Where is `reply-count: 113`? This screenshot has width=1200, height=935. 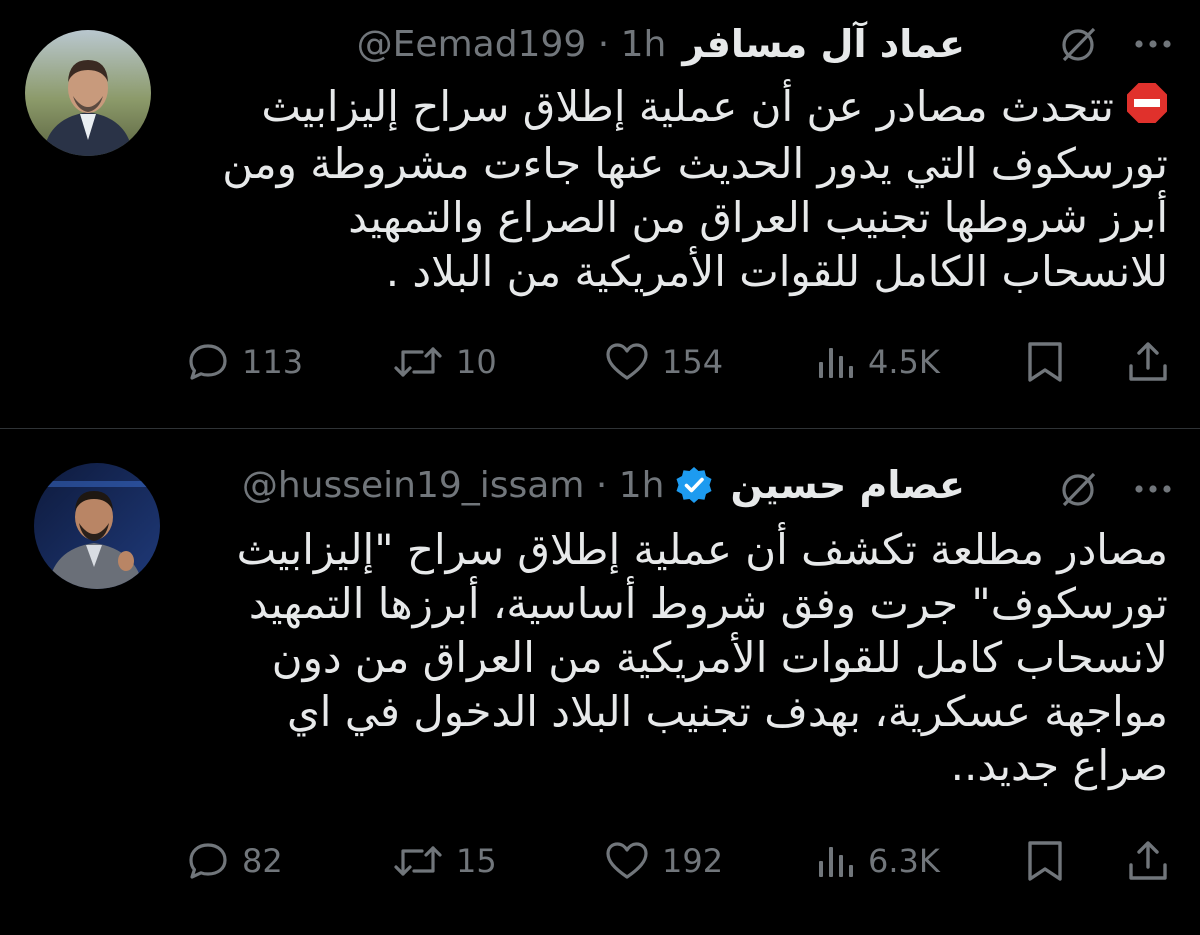 reply-count: 113 is located at coordinates (273, 362).